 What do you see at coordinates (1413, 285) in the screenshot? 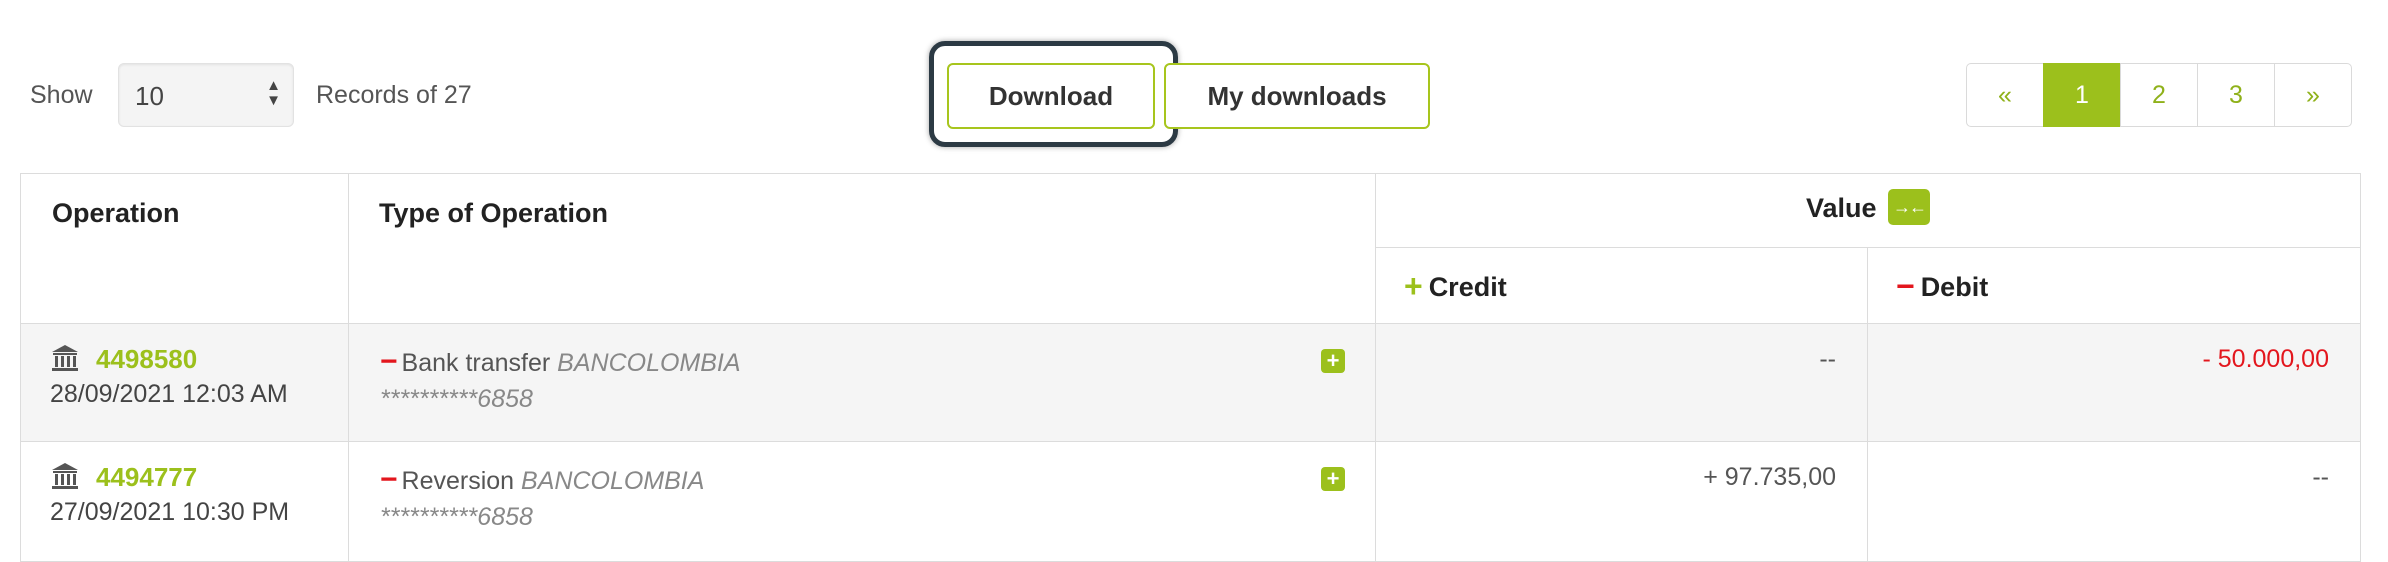
I see `plus-icon: +` at bounding box center [1413, 285].